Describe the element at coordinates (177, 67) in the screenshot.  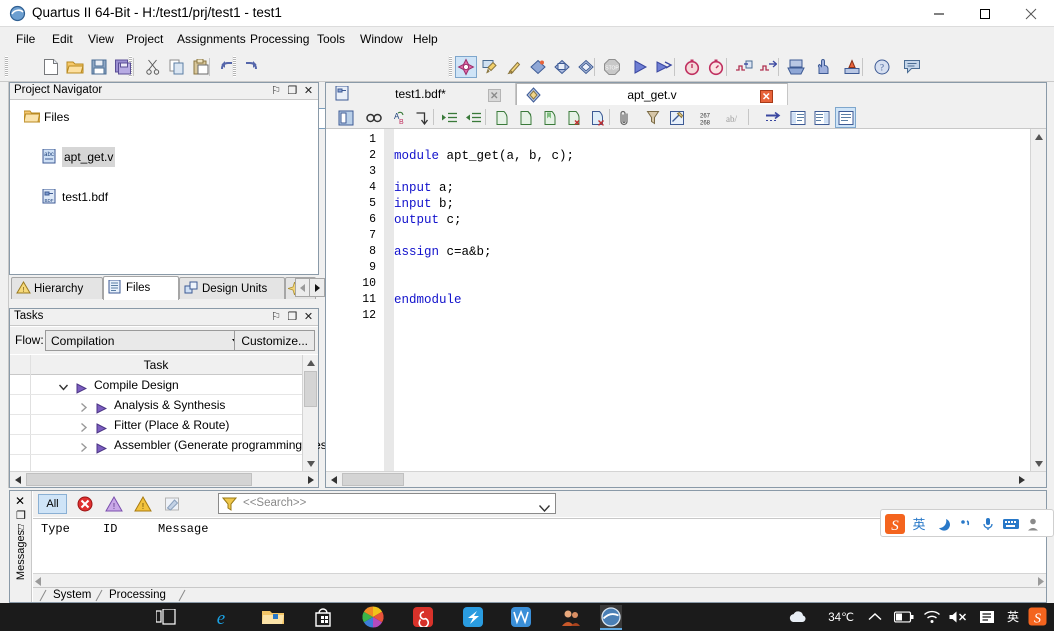
I see `copy-button` at that location.